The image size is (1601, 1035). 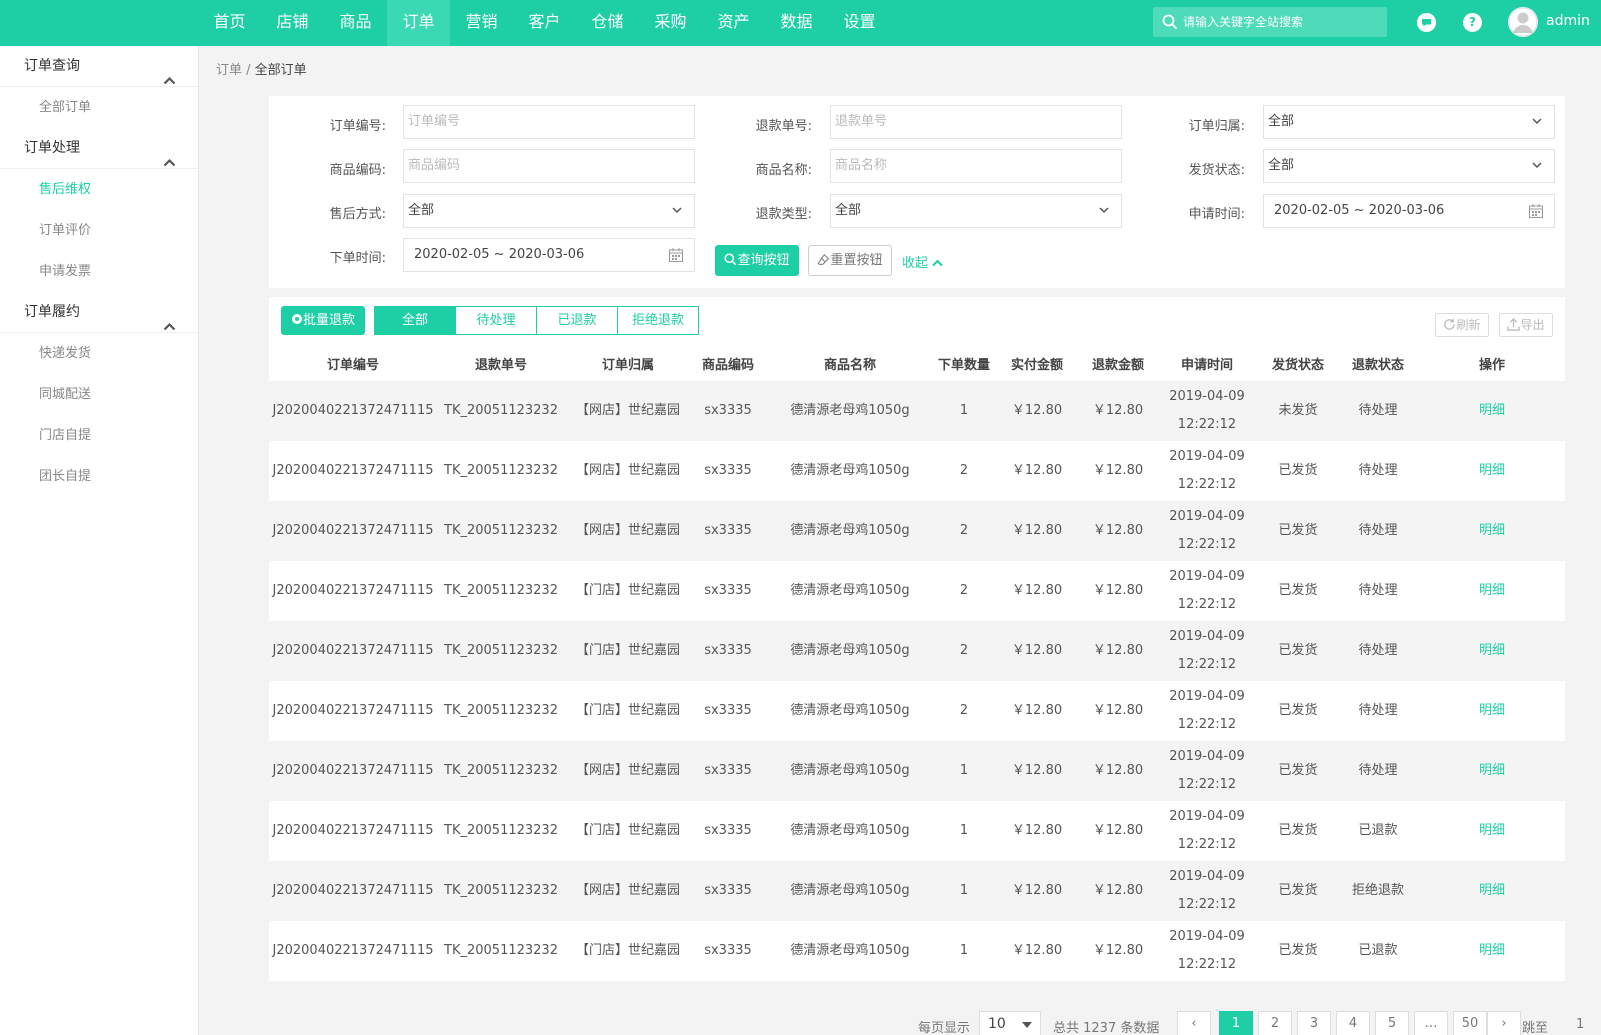 What do you see at coordinates (99, 394) in the screenshot?
I see `sidebar-item: 同城配送` at bounding box center [99, 394].